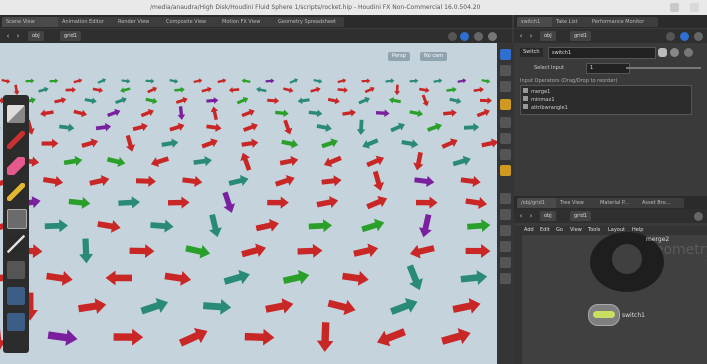 Image resolution: width=707 pixels, height=364 pixels. Describe the element at coordinates (32, 22) in the screenshot. I see `tab-scene-view: Scene View` at that location.